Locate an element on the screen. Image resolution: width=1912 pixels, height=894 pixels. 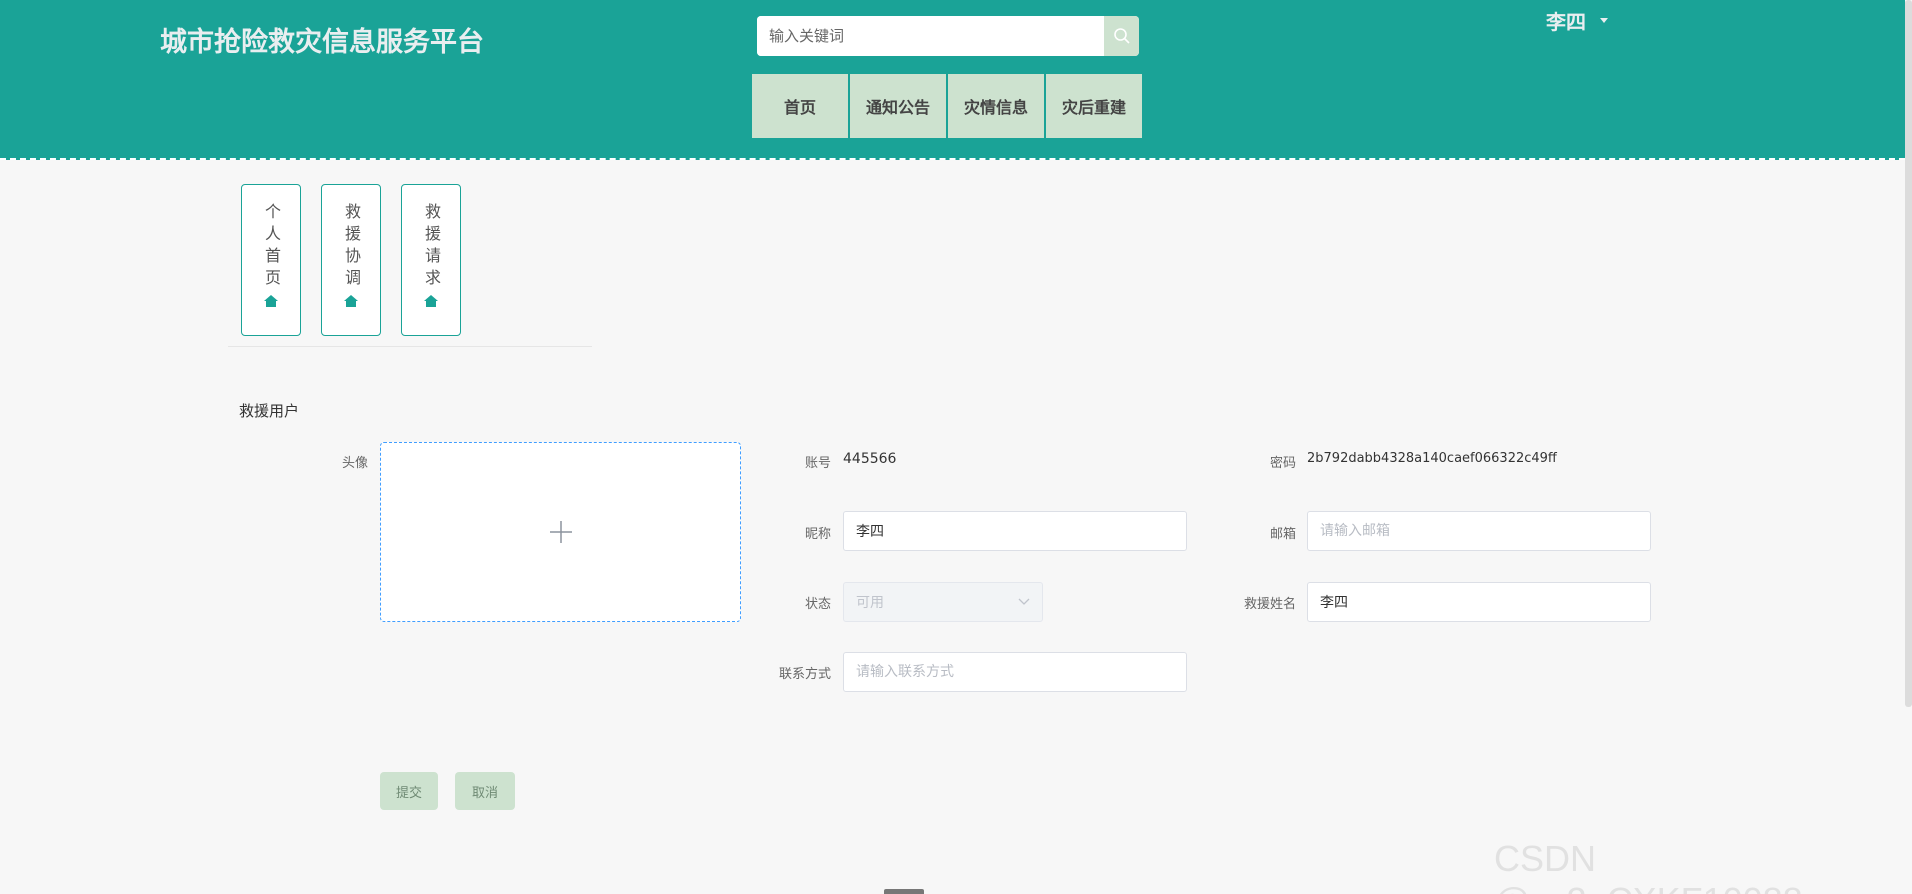
email-input is located at coordinates (1479, 531).